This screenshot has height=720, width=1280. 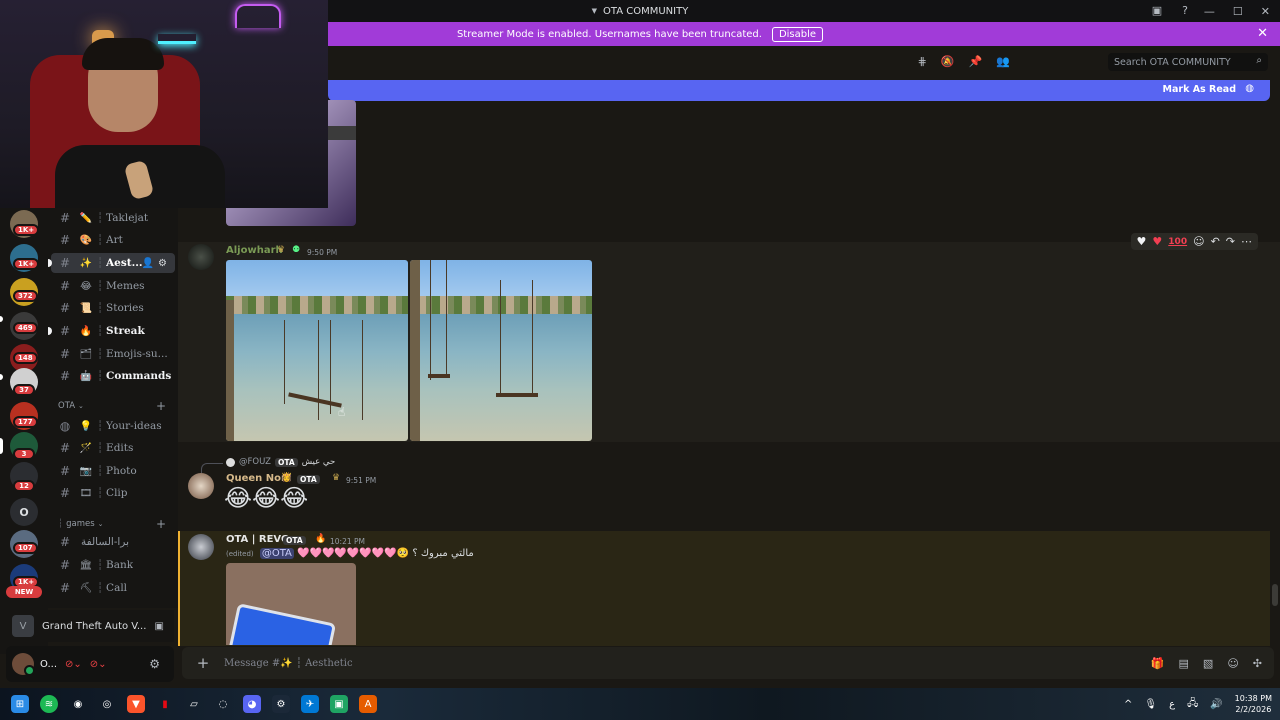 I want to click on add-reaction-icon: ☺, so click(x=1198, y=241).